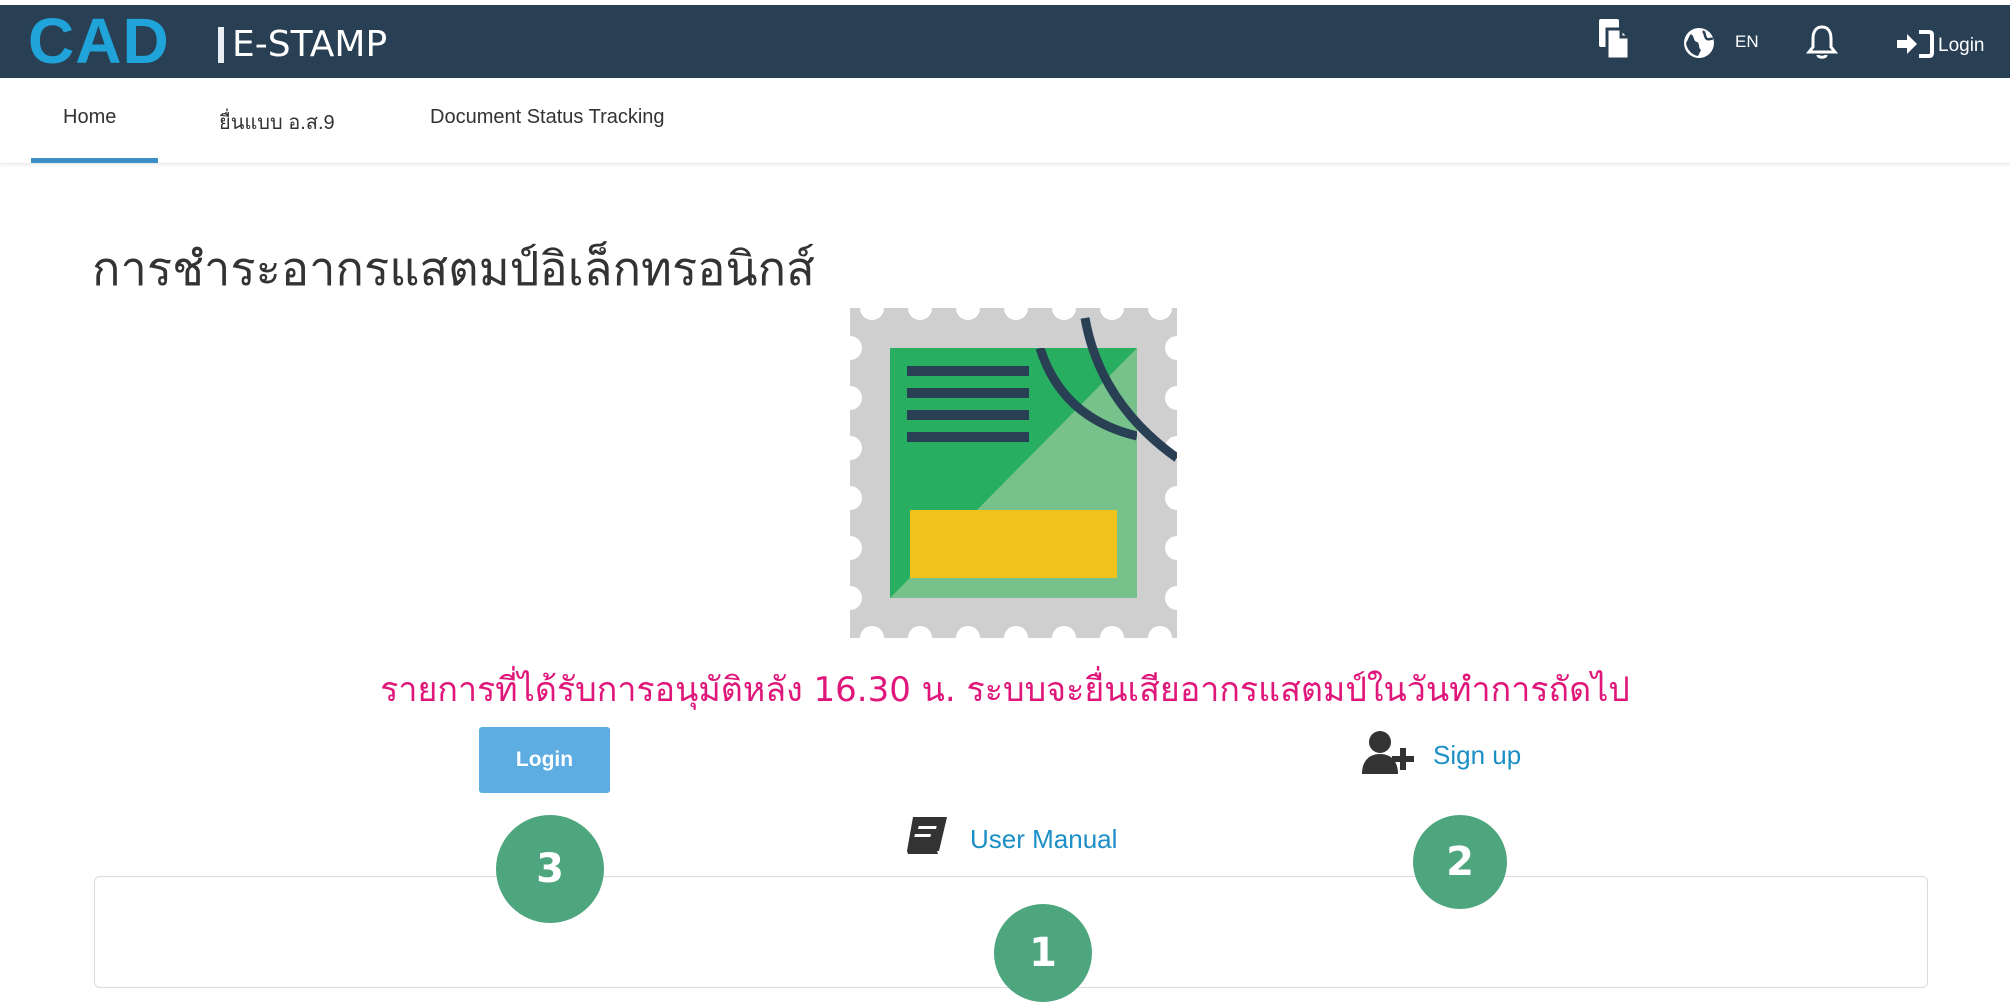 Image resolution: width=2010 pixels, height=1002 pixels. Describe the element at coordinates (1005, 41) in the screenshot. I see `top-header-bar: CAD E-STAMP EN Login` at that location.